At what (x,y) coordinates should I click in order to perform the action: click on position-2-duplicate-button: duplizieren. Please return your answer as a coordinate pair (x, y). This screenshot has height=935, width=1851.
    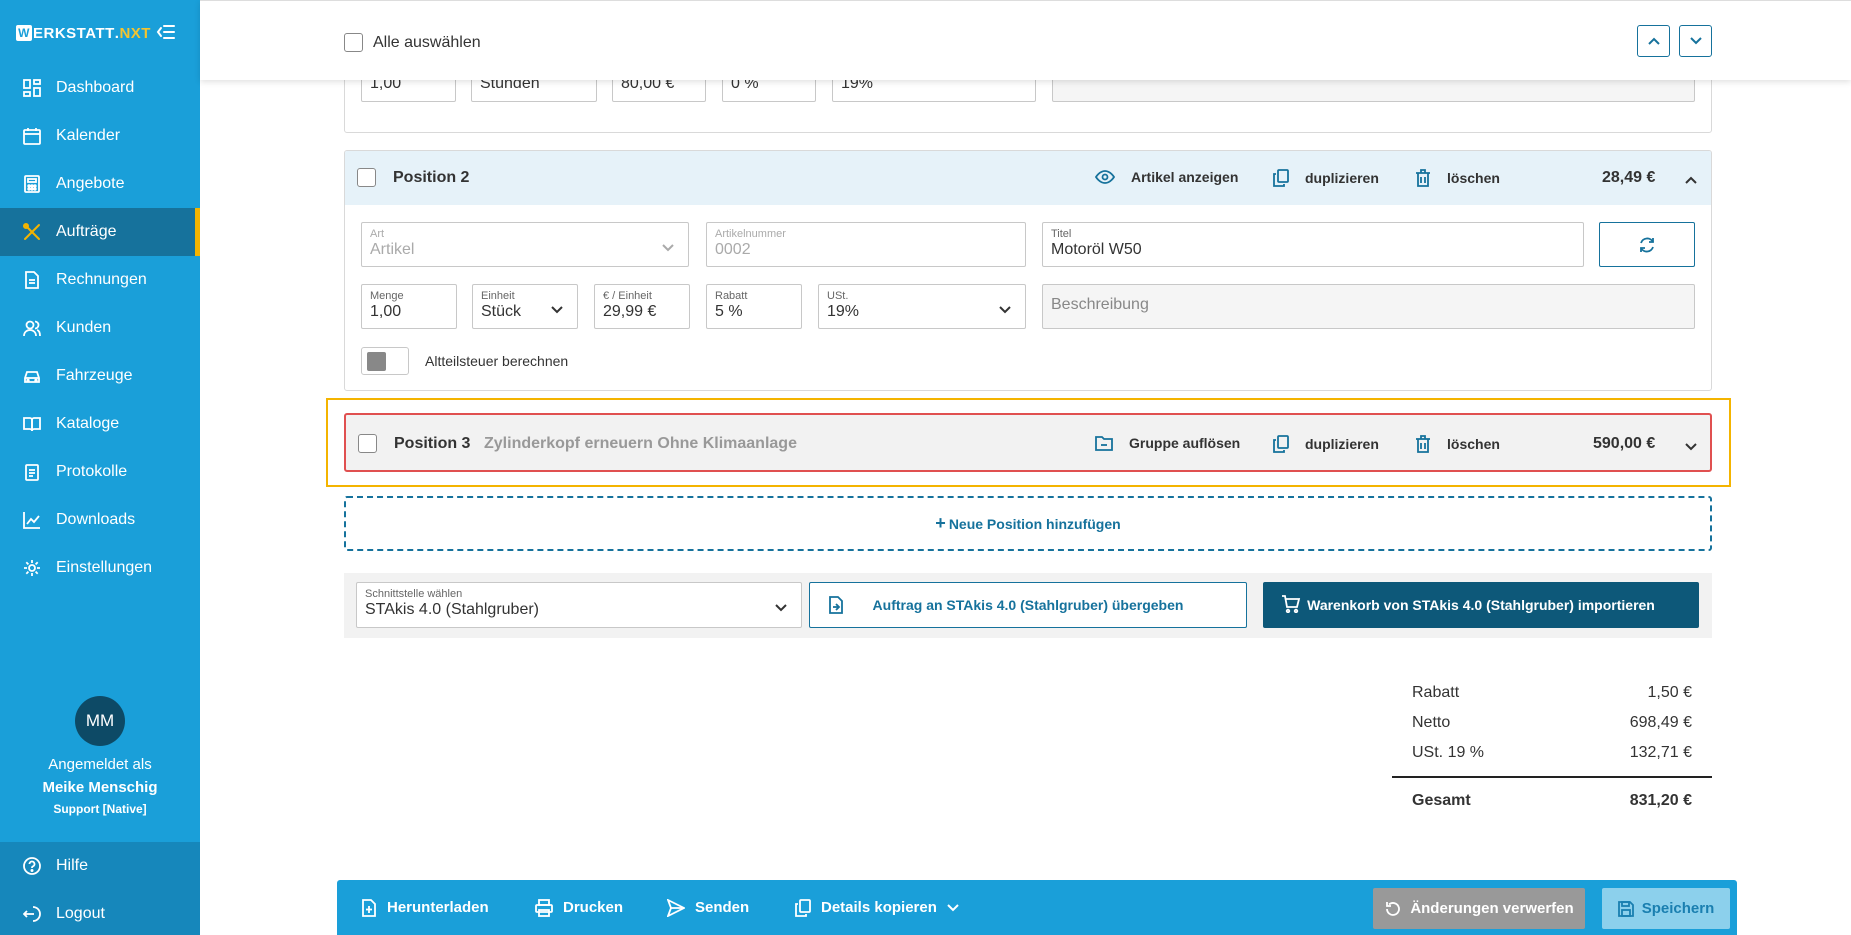
    Looking at the image, I should click on (1326, 178).